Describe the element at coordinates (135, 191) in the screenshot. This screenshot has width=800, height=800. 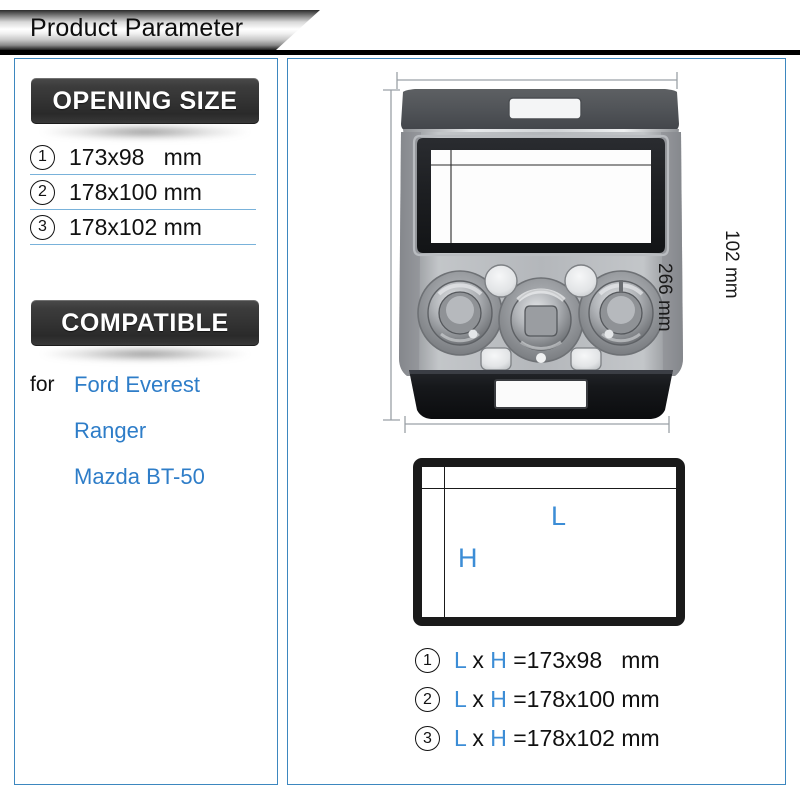
I see `opening-size-value: 178x100 mm` at that location.